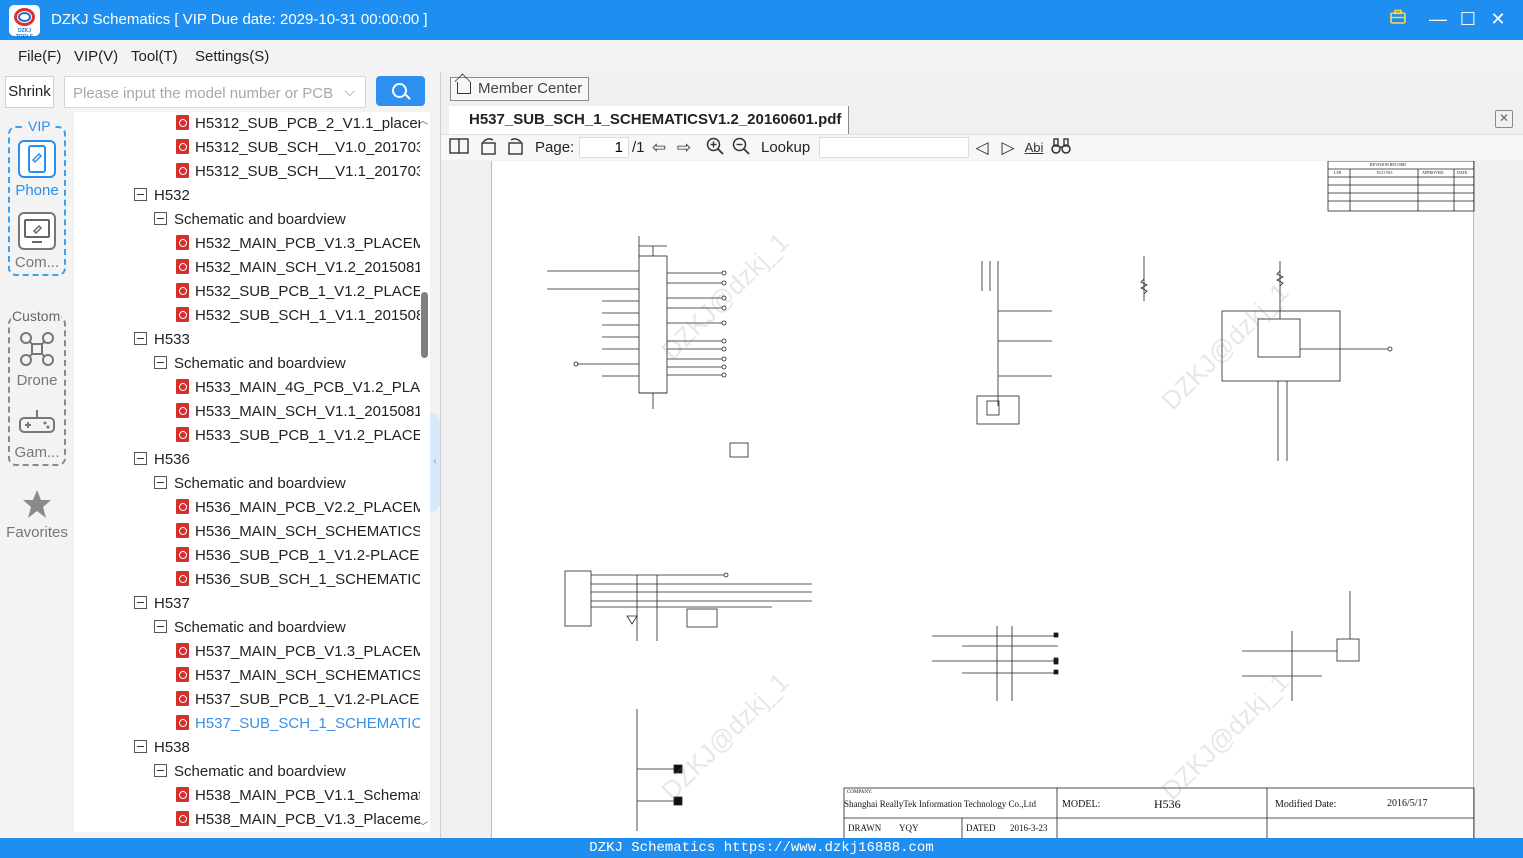 The width and height of the screenshot is (1523, 858). Describe the element at coordinates (298, 820) in the screenshot. I see `tree-file-item: H538_MAIN_PCB_V1.3_Placement` at that location.